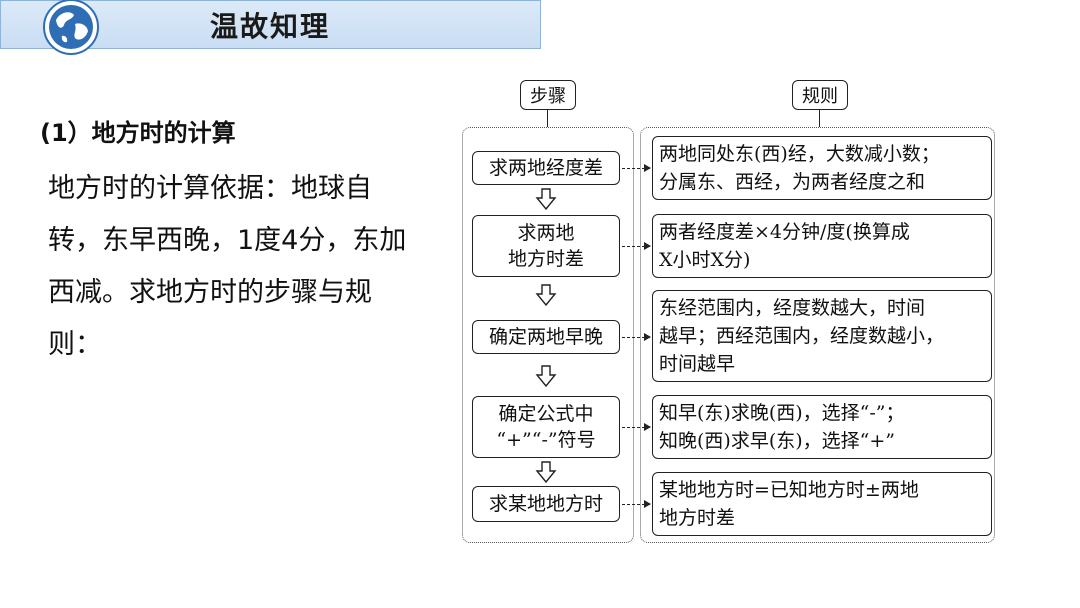 The width and height of the screenshot is (1080, 608). I want to click on rule-text: 分属东、西经，为两者经度之和, so click(792, 182).